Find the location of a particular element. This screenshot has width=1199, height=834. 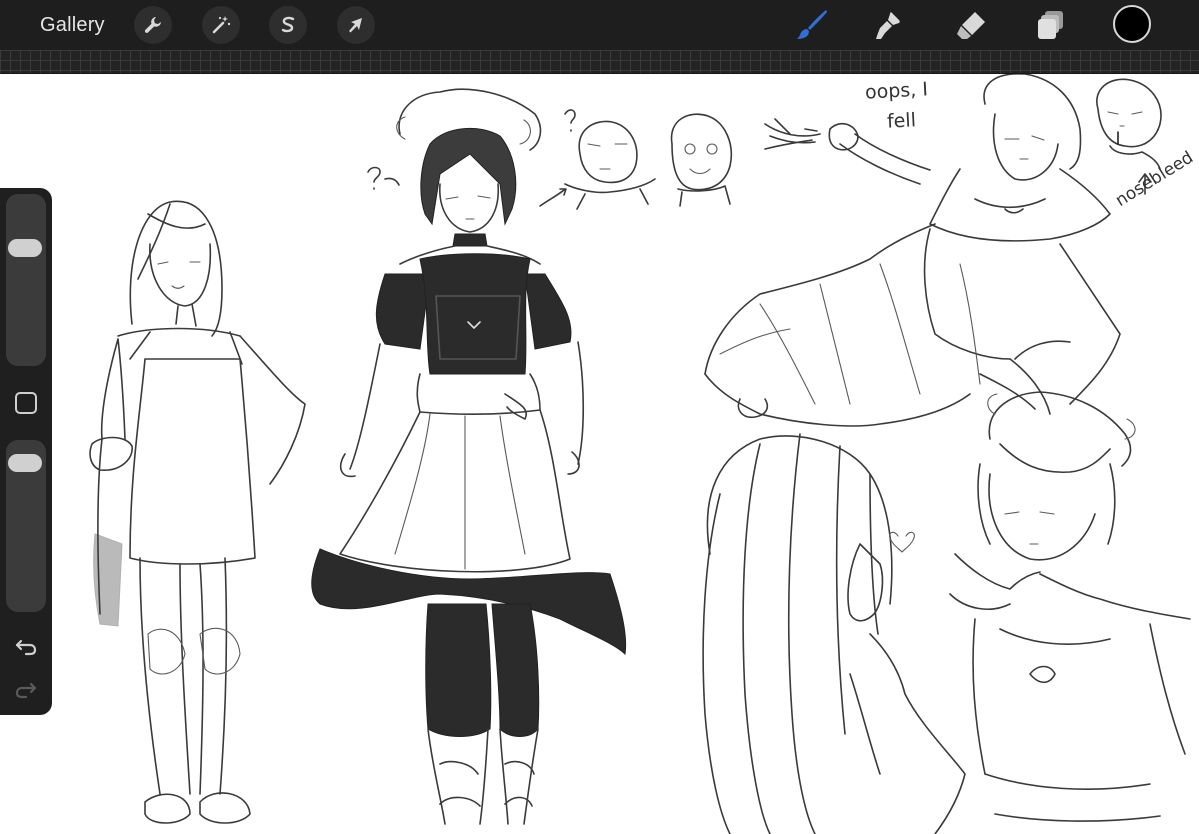

brush-size-slider-thumb is located at coordinates (25, 247).